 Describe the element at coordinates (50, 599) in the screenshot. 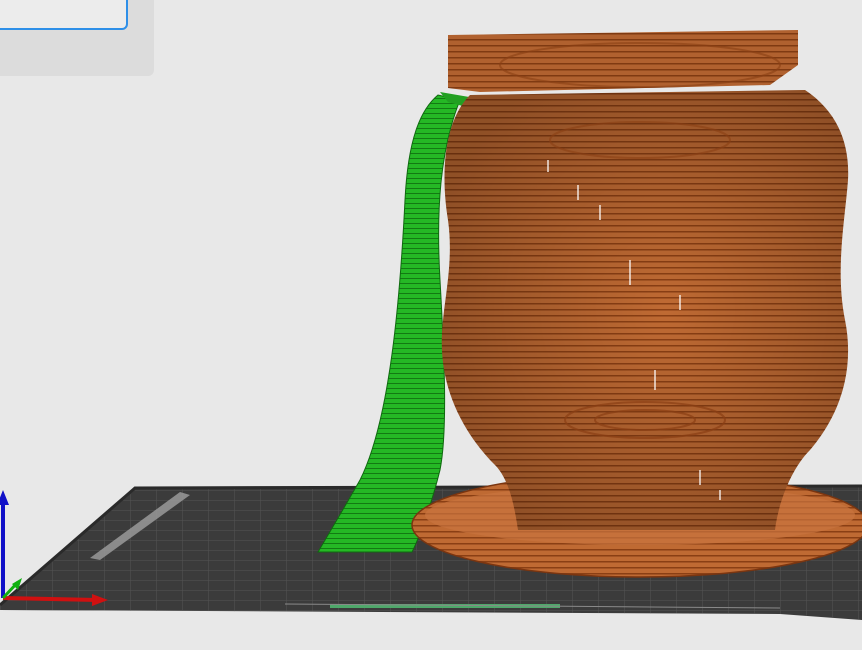

I see `x-axis` at that location.